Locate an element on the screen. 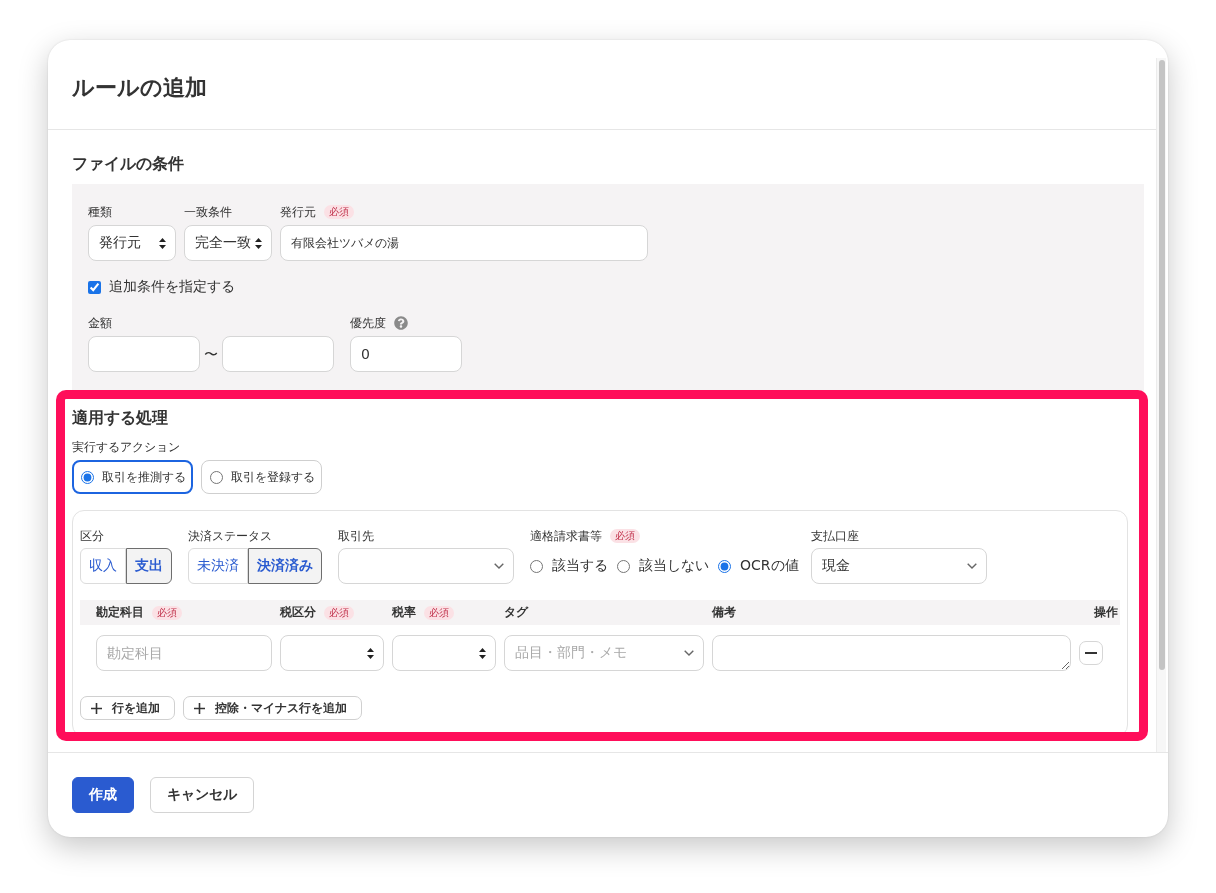 The width and height of the screenshot is (1216, 893). create-button: 作成 is located at coordinates (103, 795).